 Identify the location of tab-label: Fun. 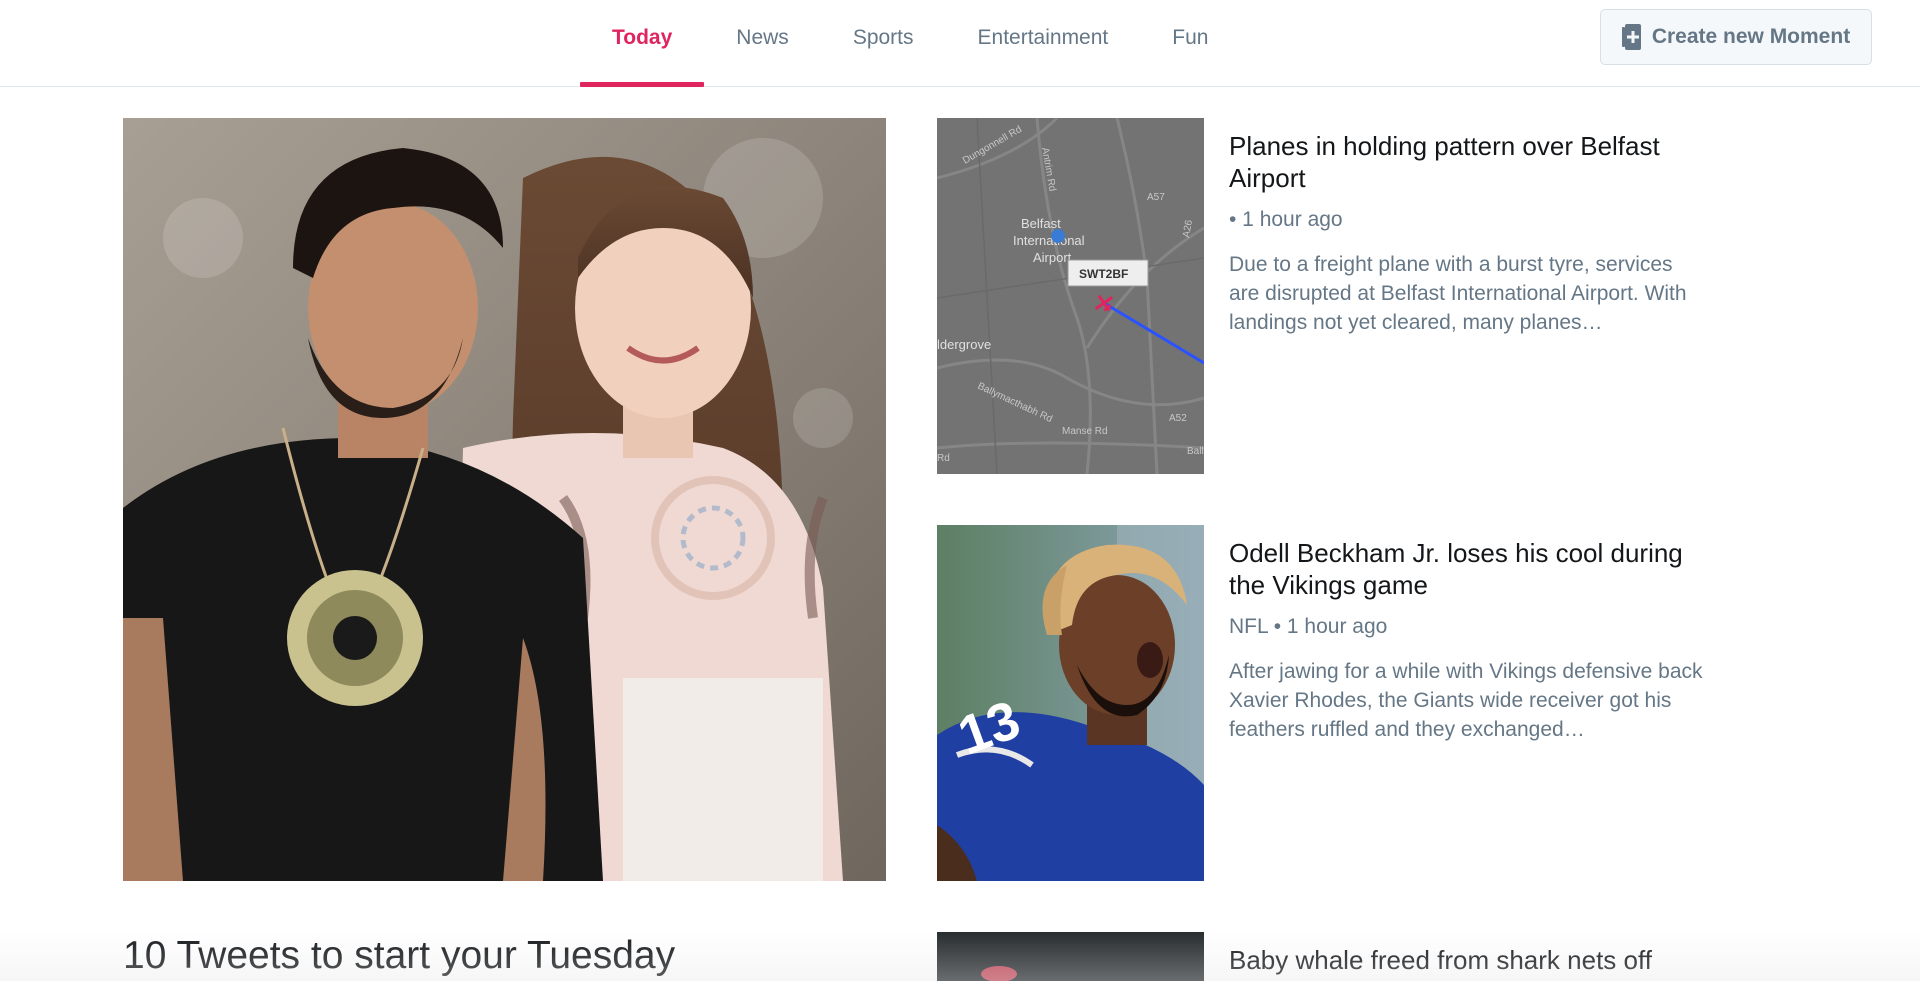
(1190, 37).